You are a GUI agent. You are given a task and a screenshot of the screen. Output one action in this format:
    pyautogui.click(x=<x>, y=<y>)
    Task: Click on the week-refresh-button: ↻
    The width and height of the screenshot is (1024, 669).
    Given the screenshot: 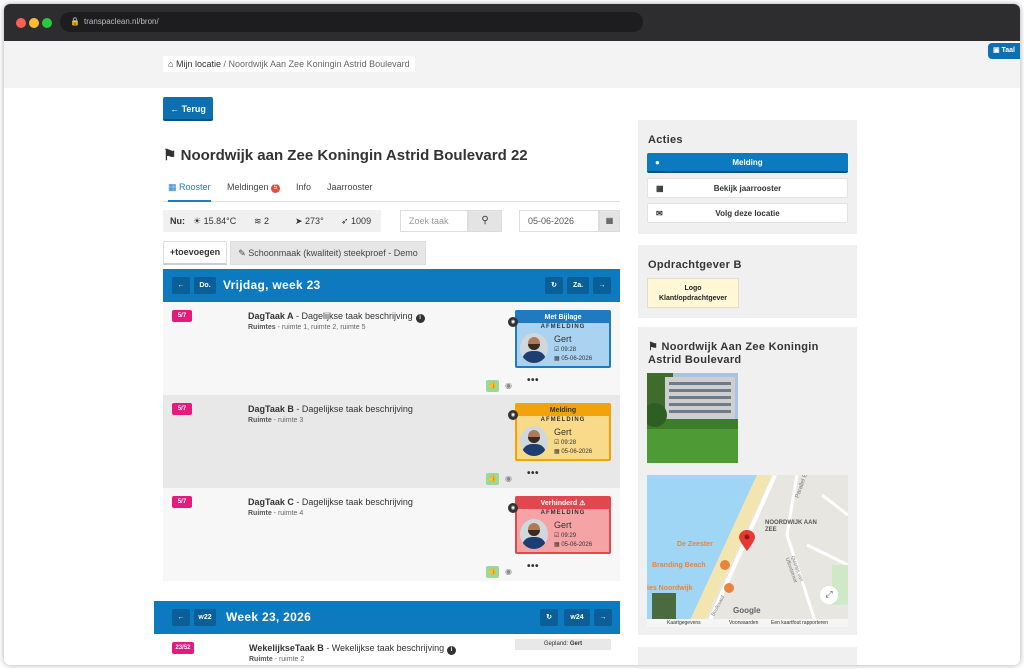 What is the action you would take?
    pyautogui.click(x=549, y=617)
    